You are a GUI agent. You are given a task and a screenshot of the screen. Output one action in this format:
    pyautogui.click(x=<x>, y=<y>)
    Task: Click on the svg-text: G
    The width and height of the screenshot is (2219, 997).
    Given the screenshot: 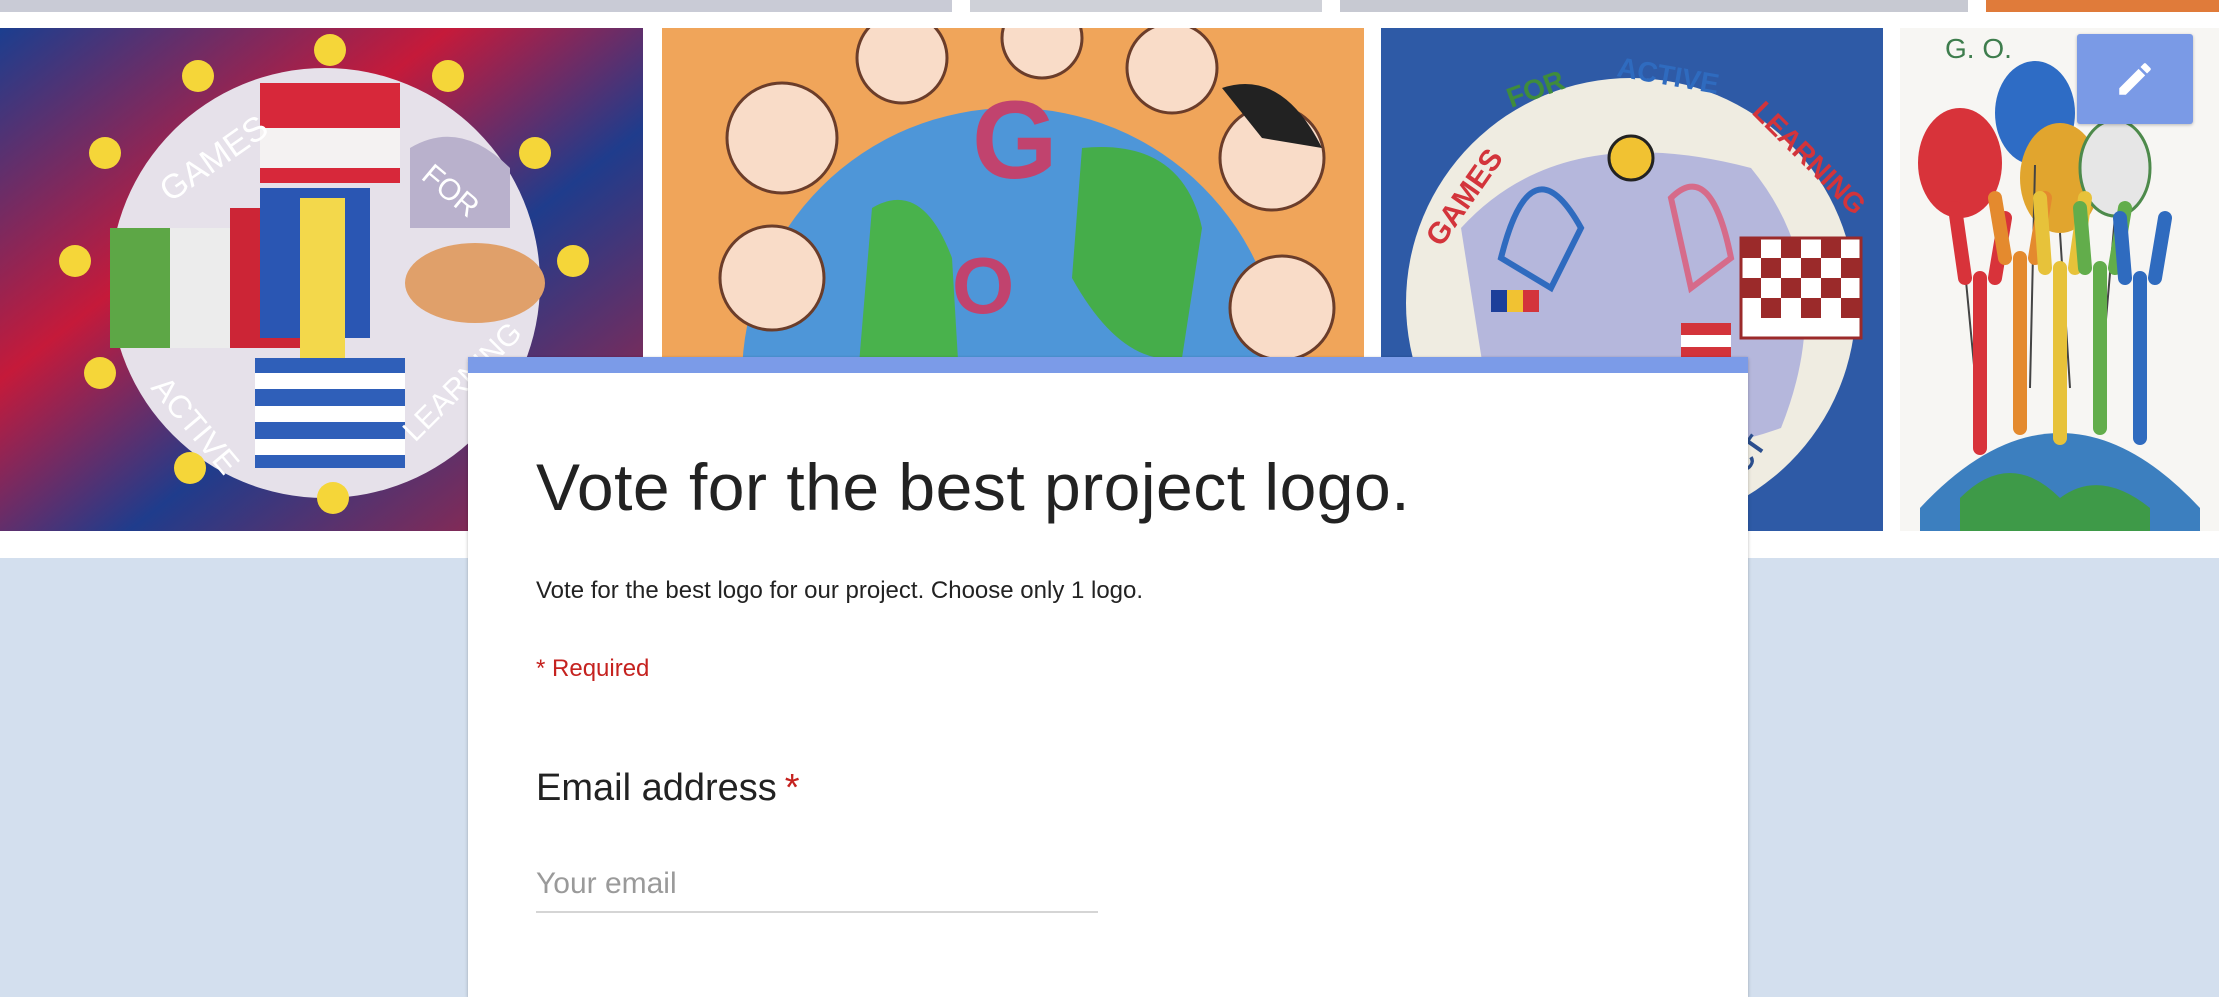 What is the action you would take?
    pyautogui.click(x=1015, y=140)
    